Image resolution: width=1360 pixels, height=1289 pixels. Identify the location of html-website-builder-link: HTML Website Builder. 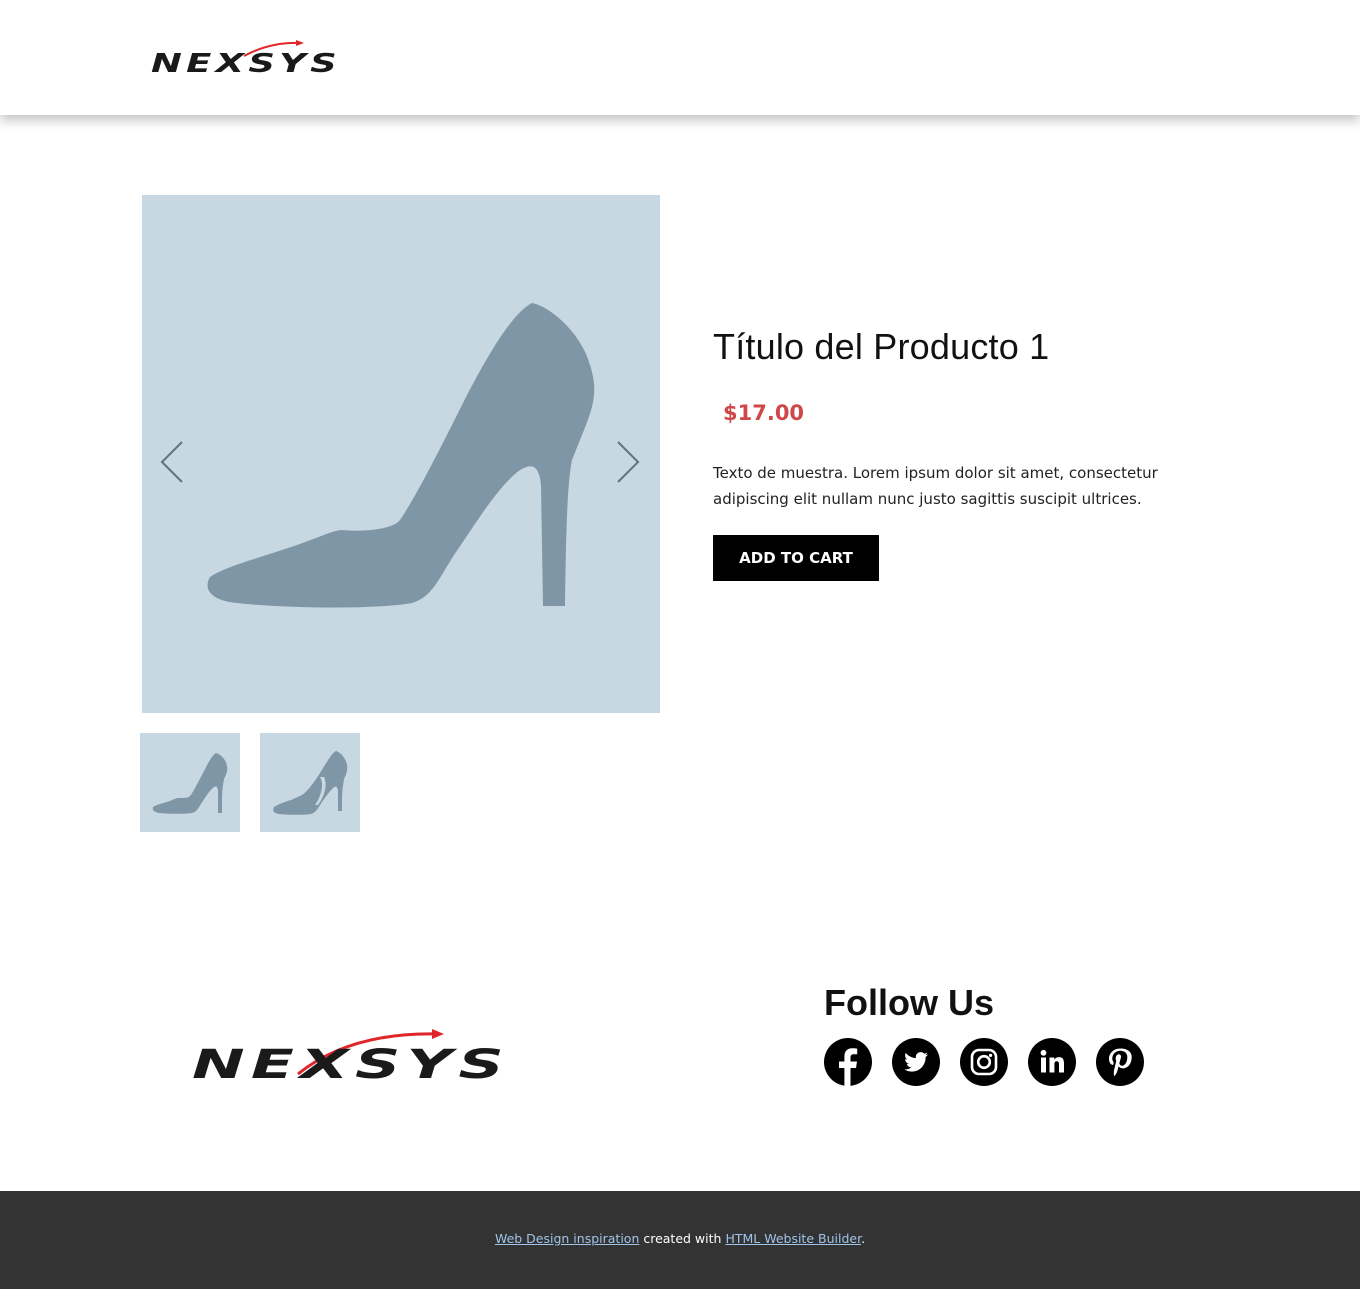
(793, 1238).